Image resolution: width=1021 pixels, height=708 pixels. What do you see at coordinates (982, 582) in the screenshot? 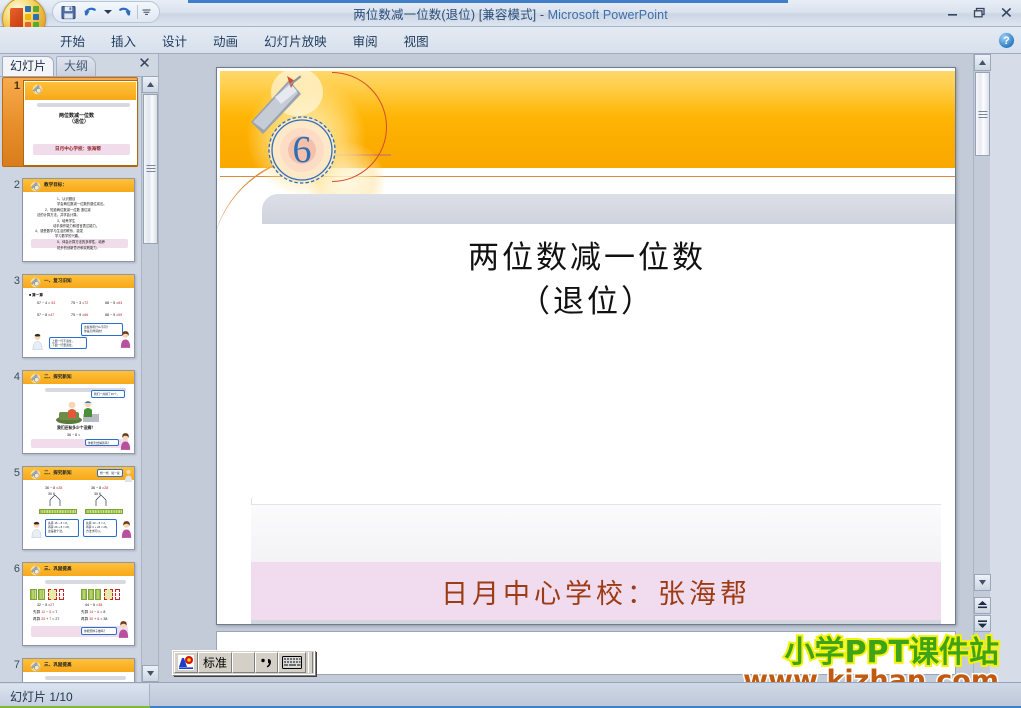
I see `slide-scroll-down-arrow-icon` at bounding box center [982, 582].